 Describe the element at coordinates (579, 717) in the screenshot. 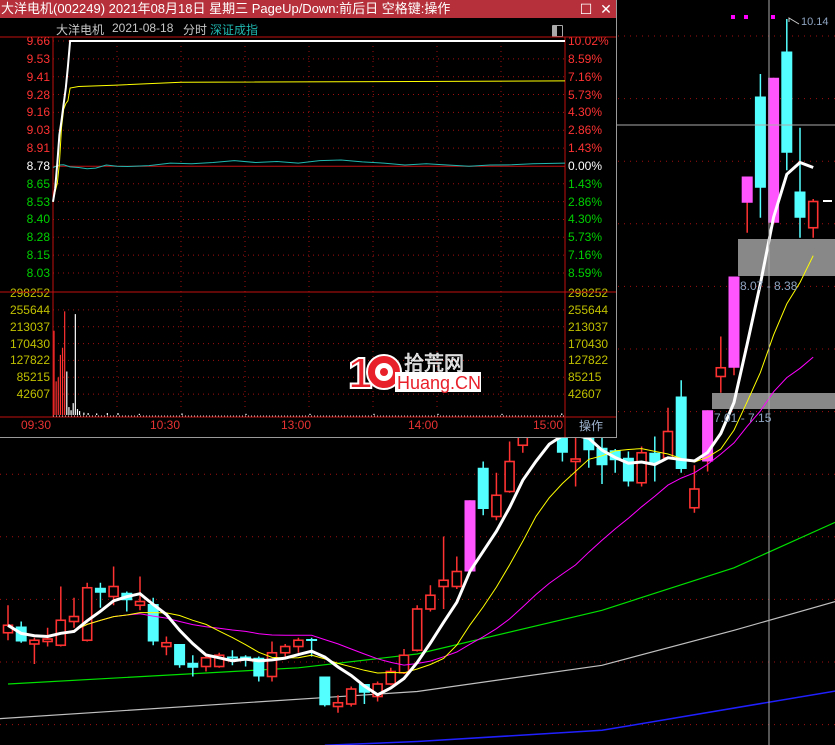

I see `ma250-line` at that location.